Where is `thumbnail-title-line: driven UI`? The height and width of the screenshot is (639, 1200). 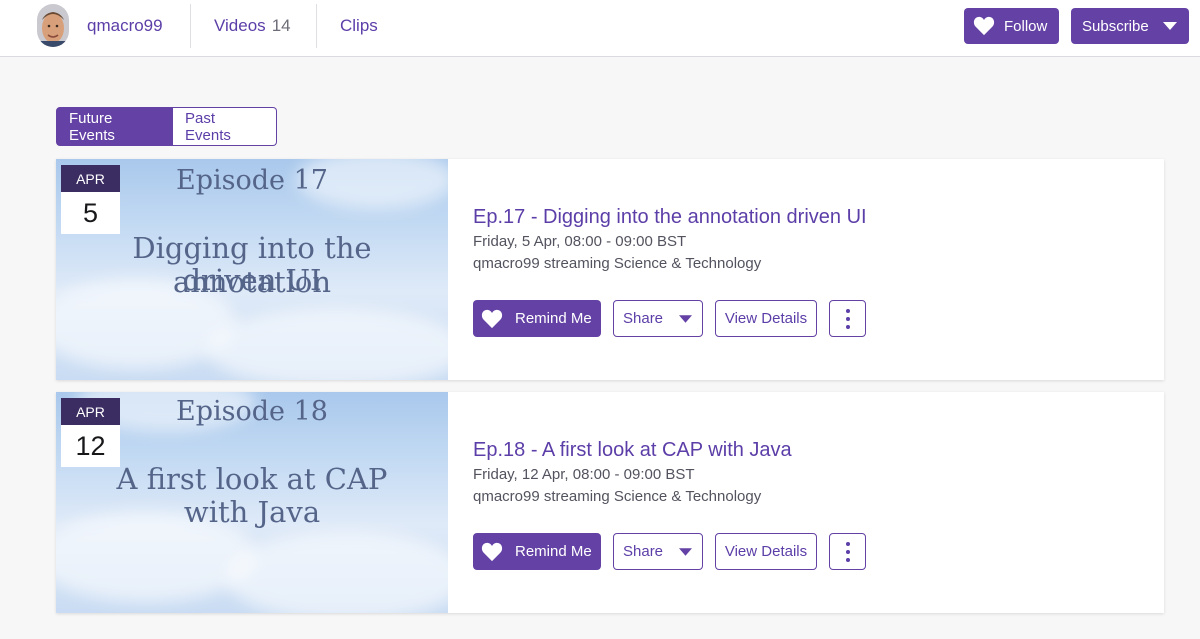 thumbnail-title-line: driven UI is located at coordinates (252, 280).